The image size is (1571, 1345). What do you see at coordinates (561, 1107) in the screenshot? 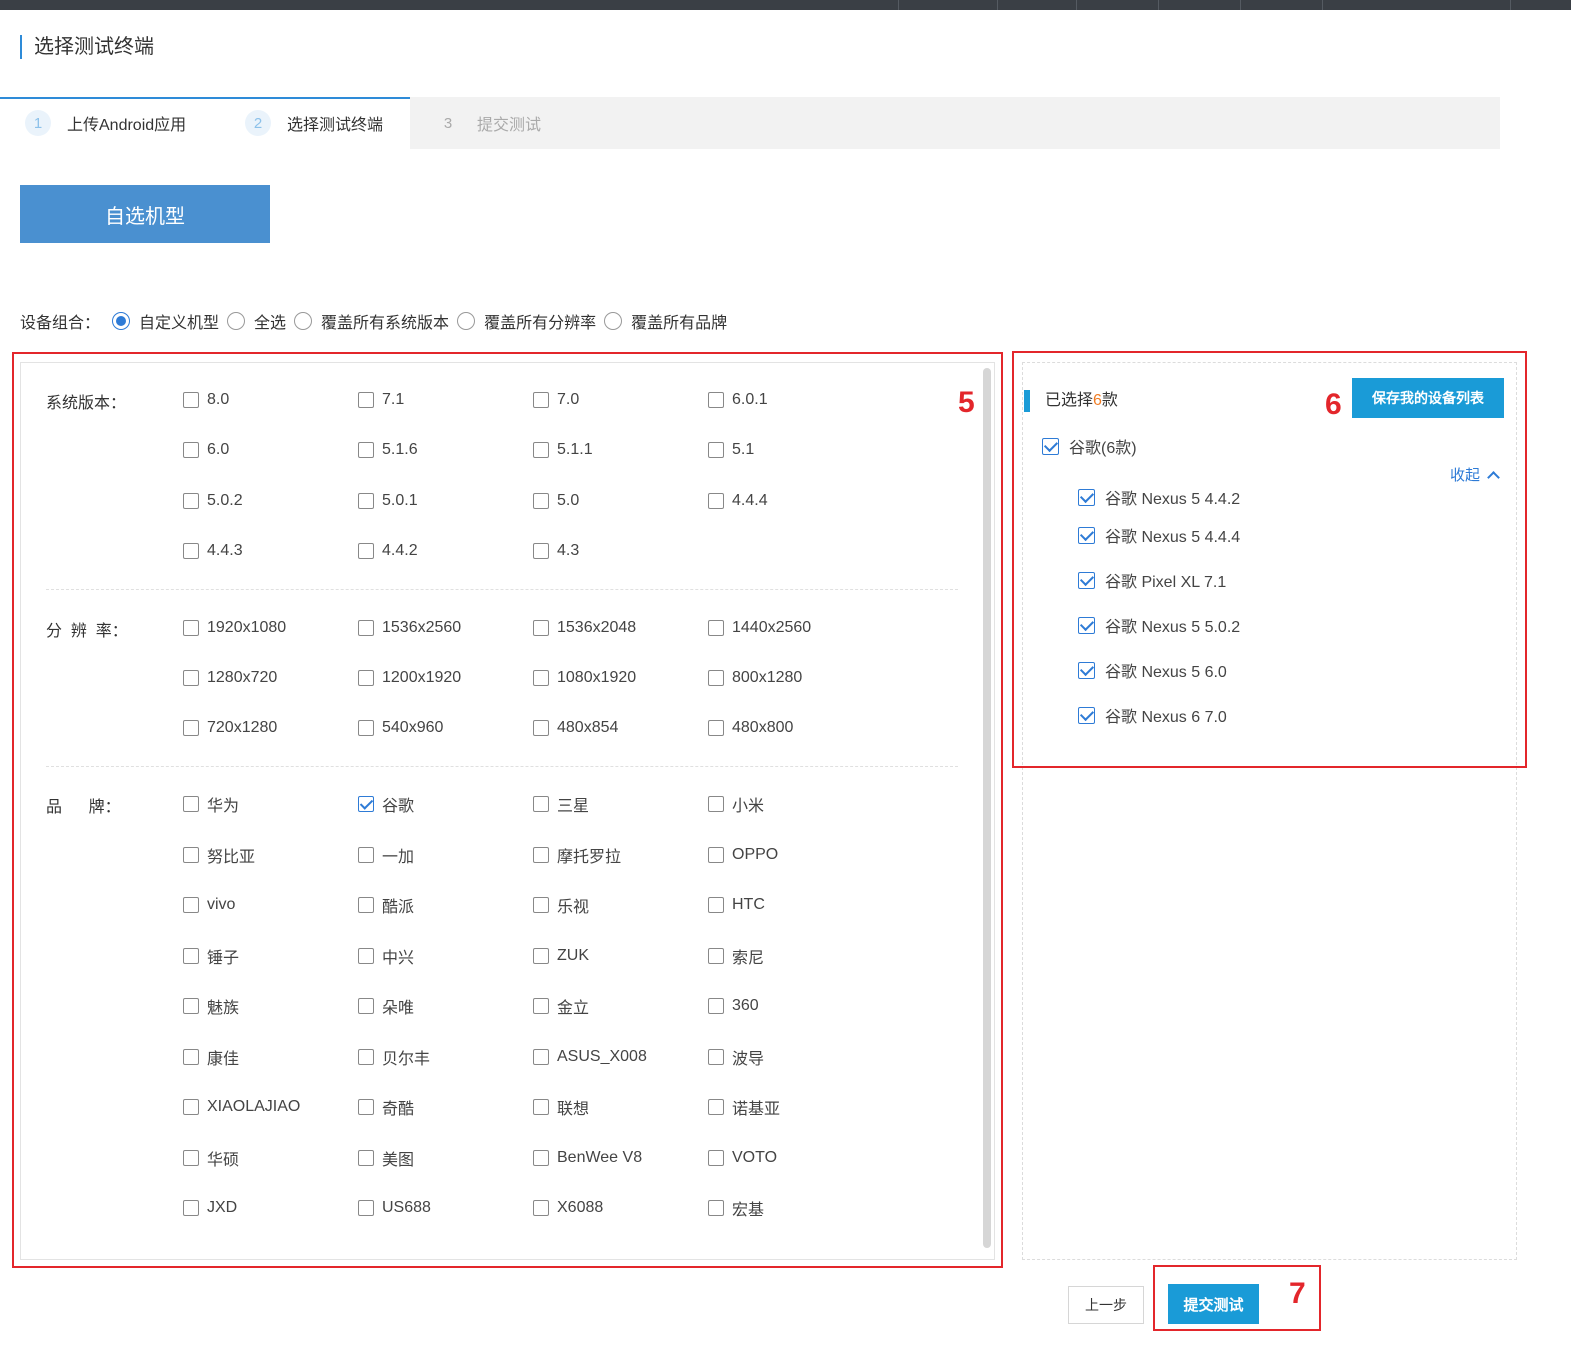
I see `brand-option: 联想` at bounding box center [561, 1107].